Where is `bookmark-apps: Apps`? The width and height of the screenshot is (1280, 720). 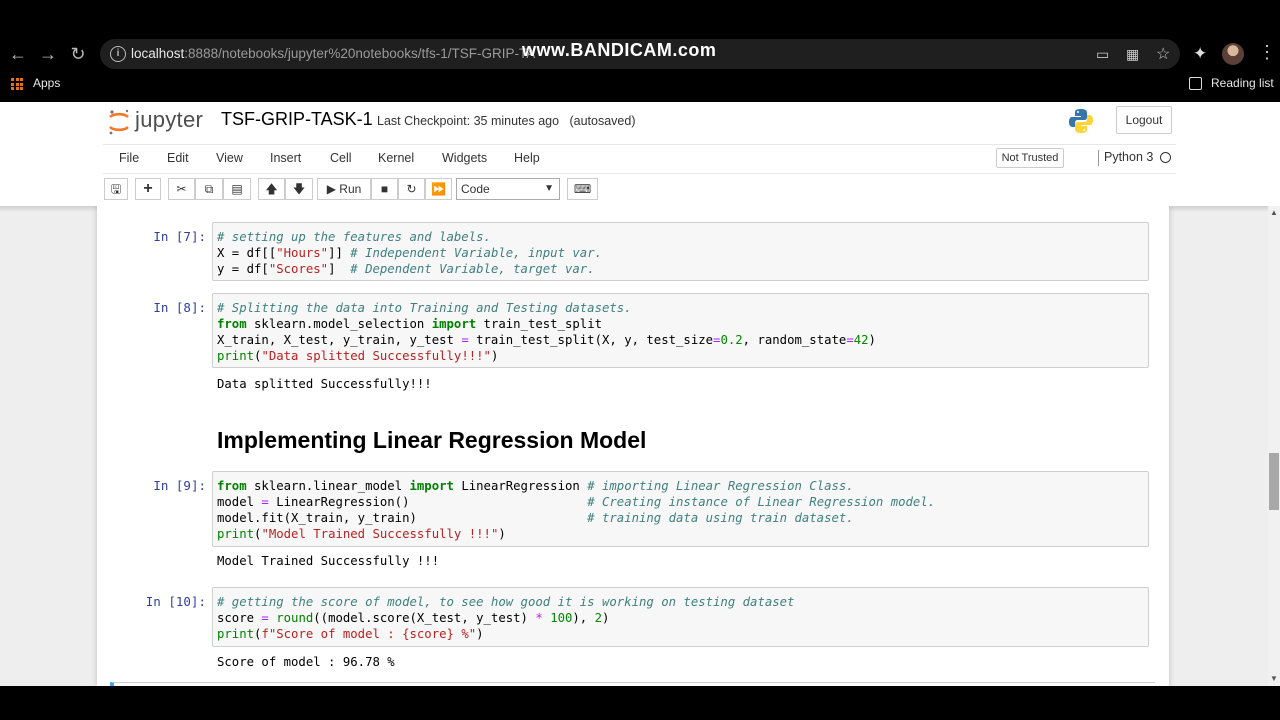 bookmark-apps: Apps is located at coordinates (46, 83).